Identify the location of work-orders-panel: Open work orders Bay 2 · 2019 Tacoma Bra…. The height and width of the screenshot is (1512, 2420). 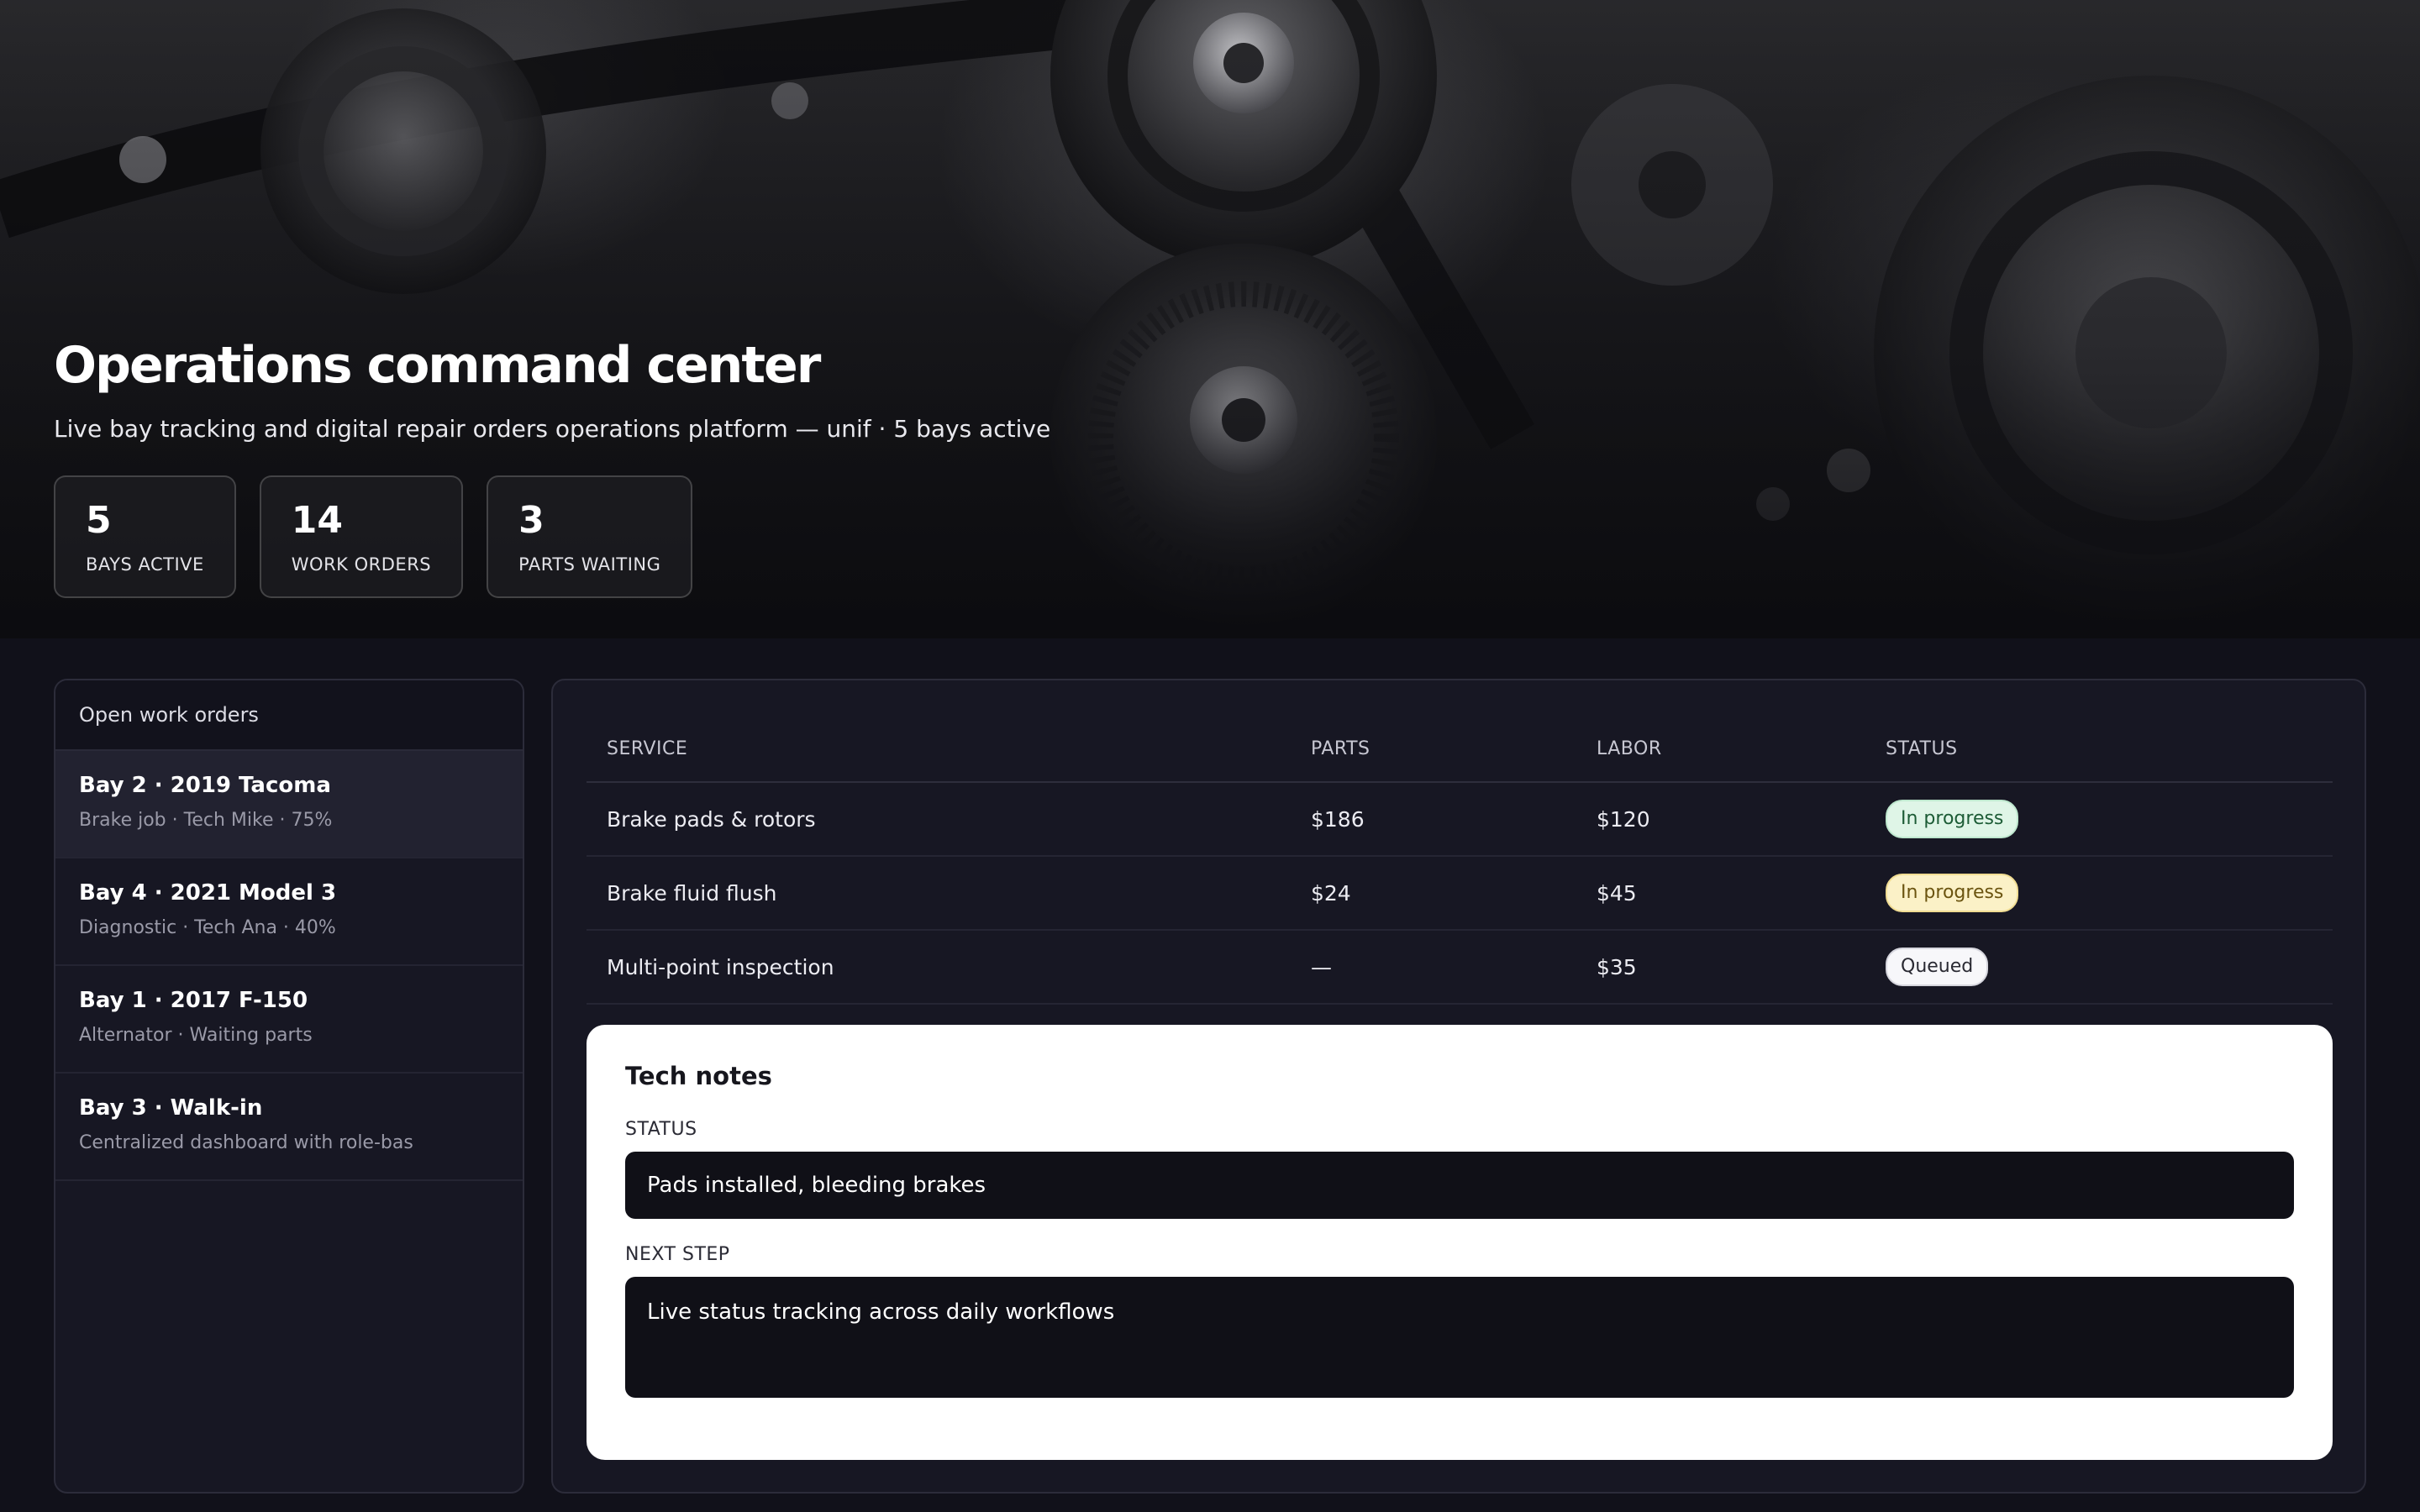
(289, 1086).